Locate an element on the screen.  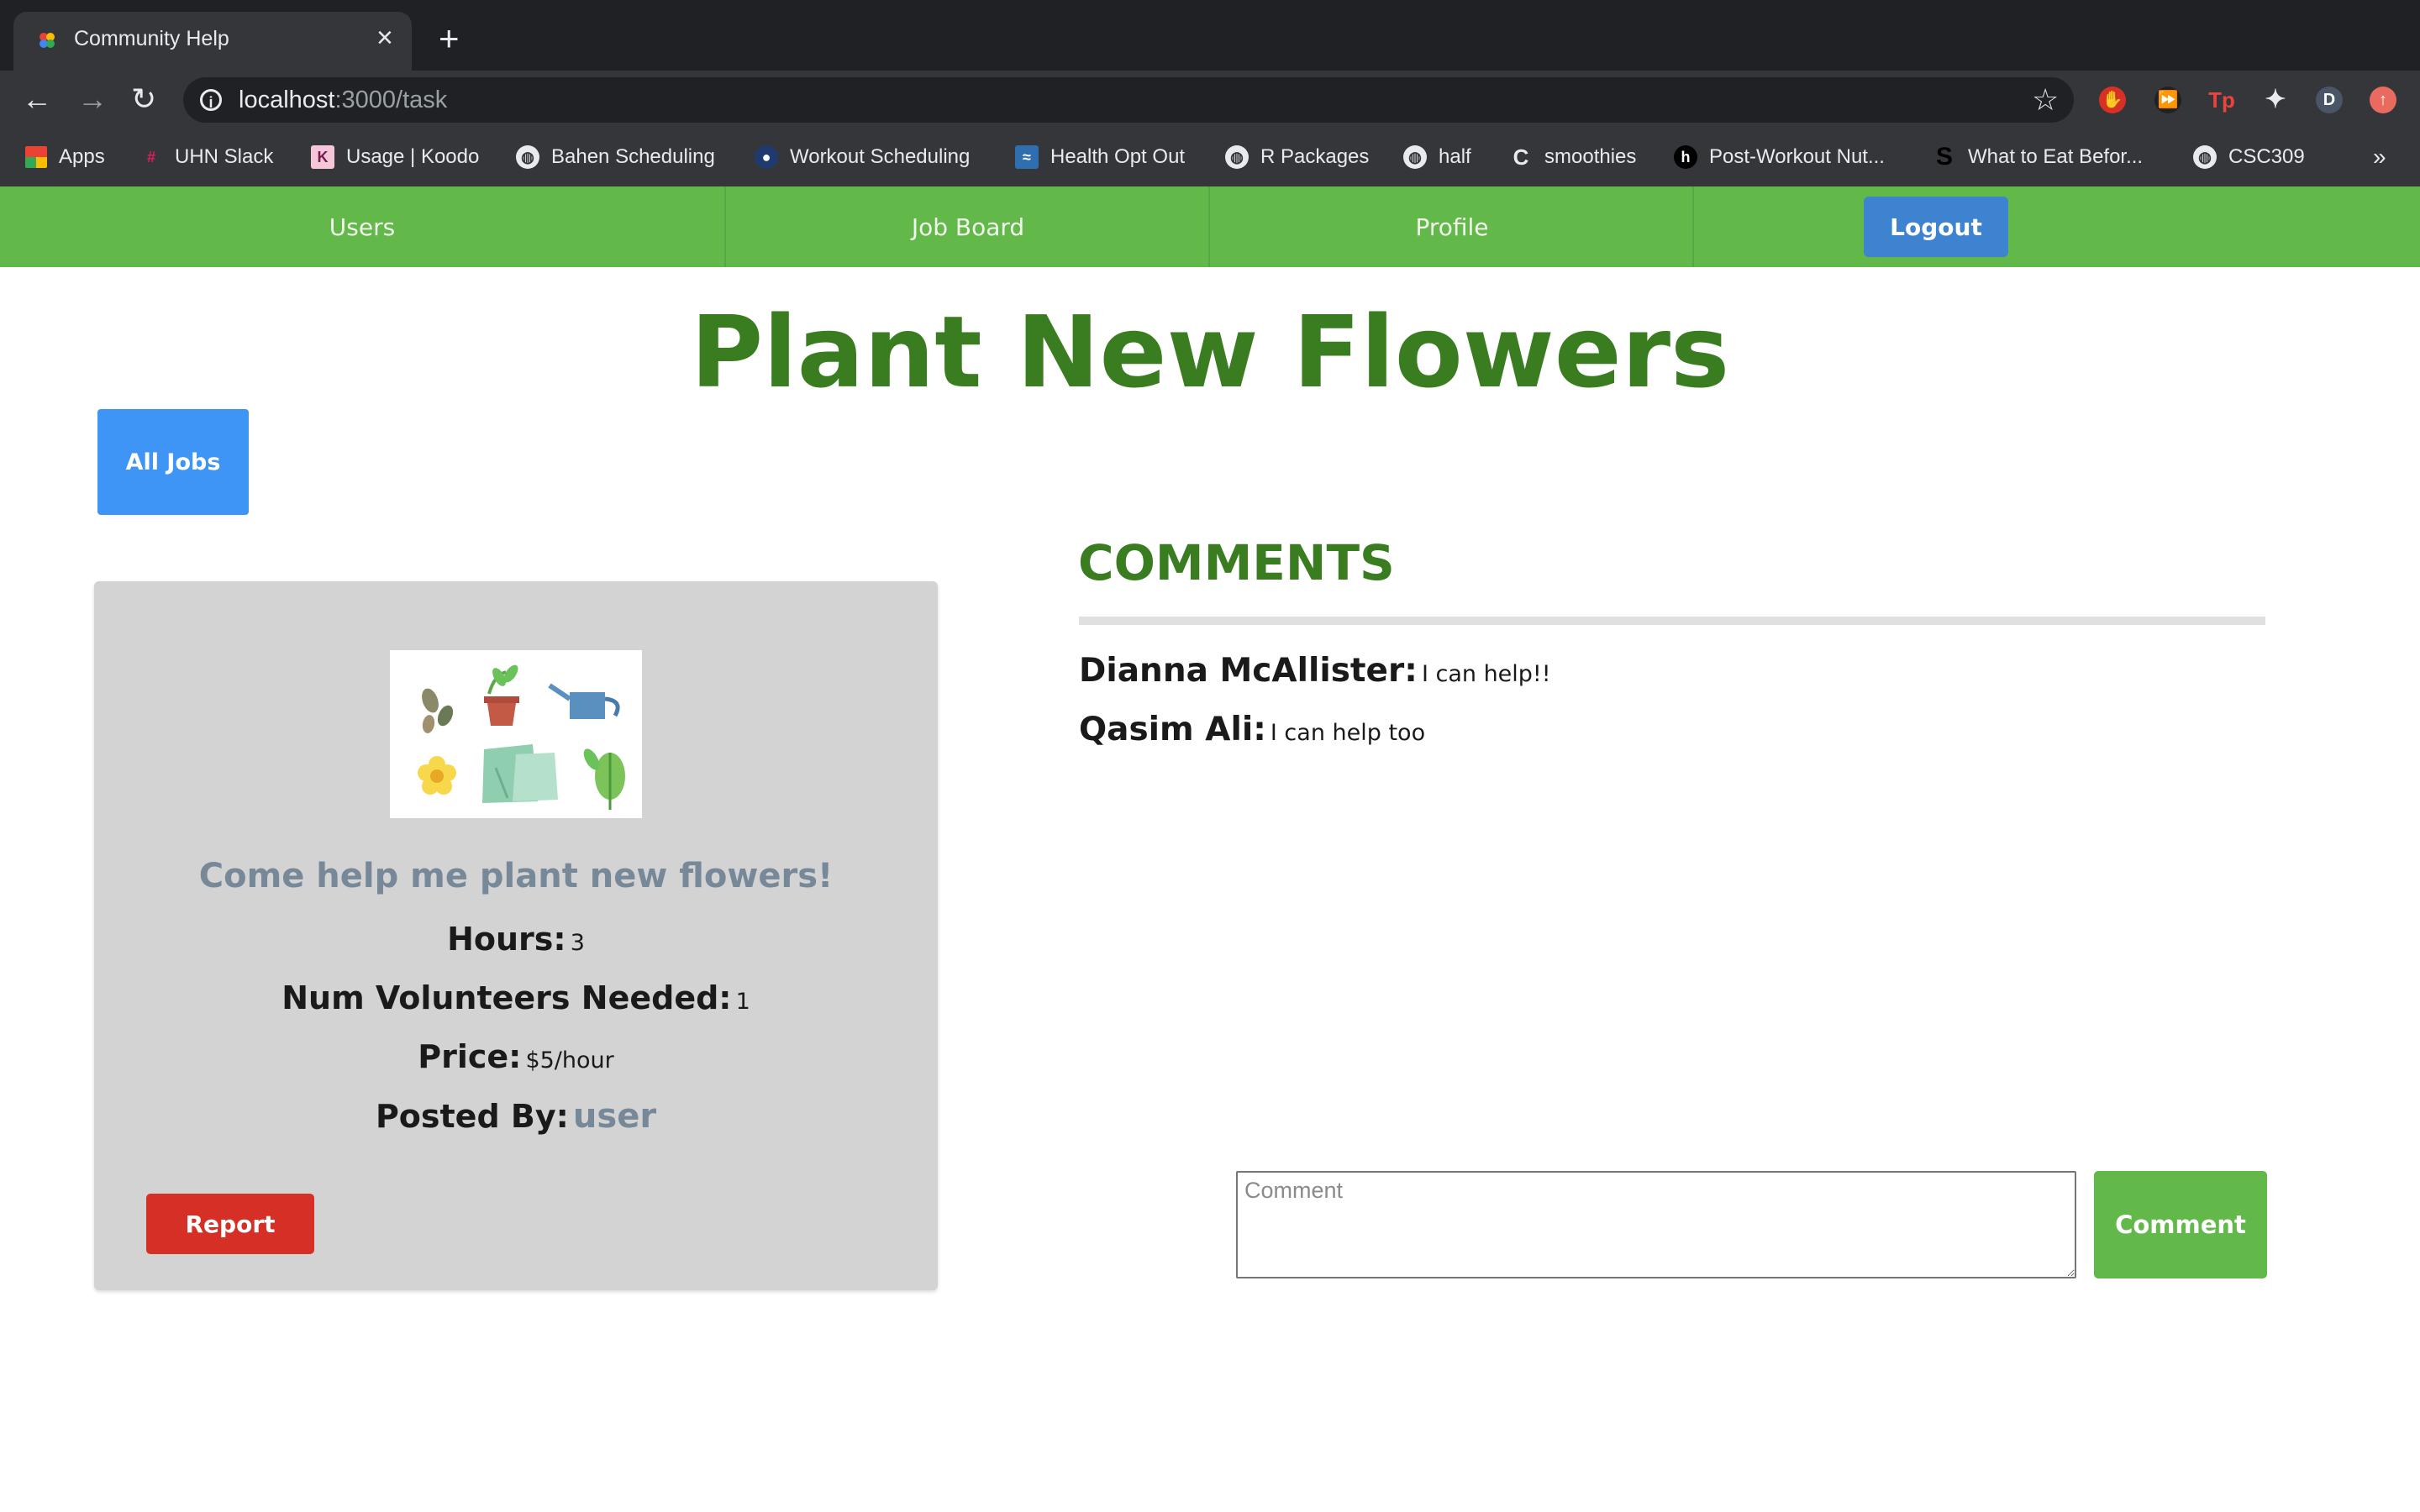
bookmark-half: ◍ half is located at coordinates (1437, 157).